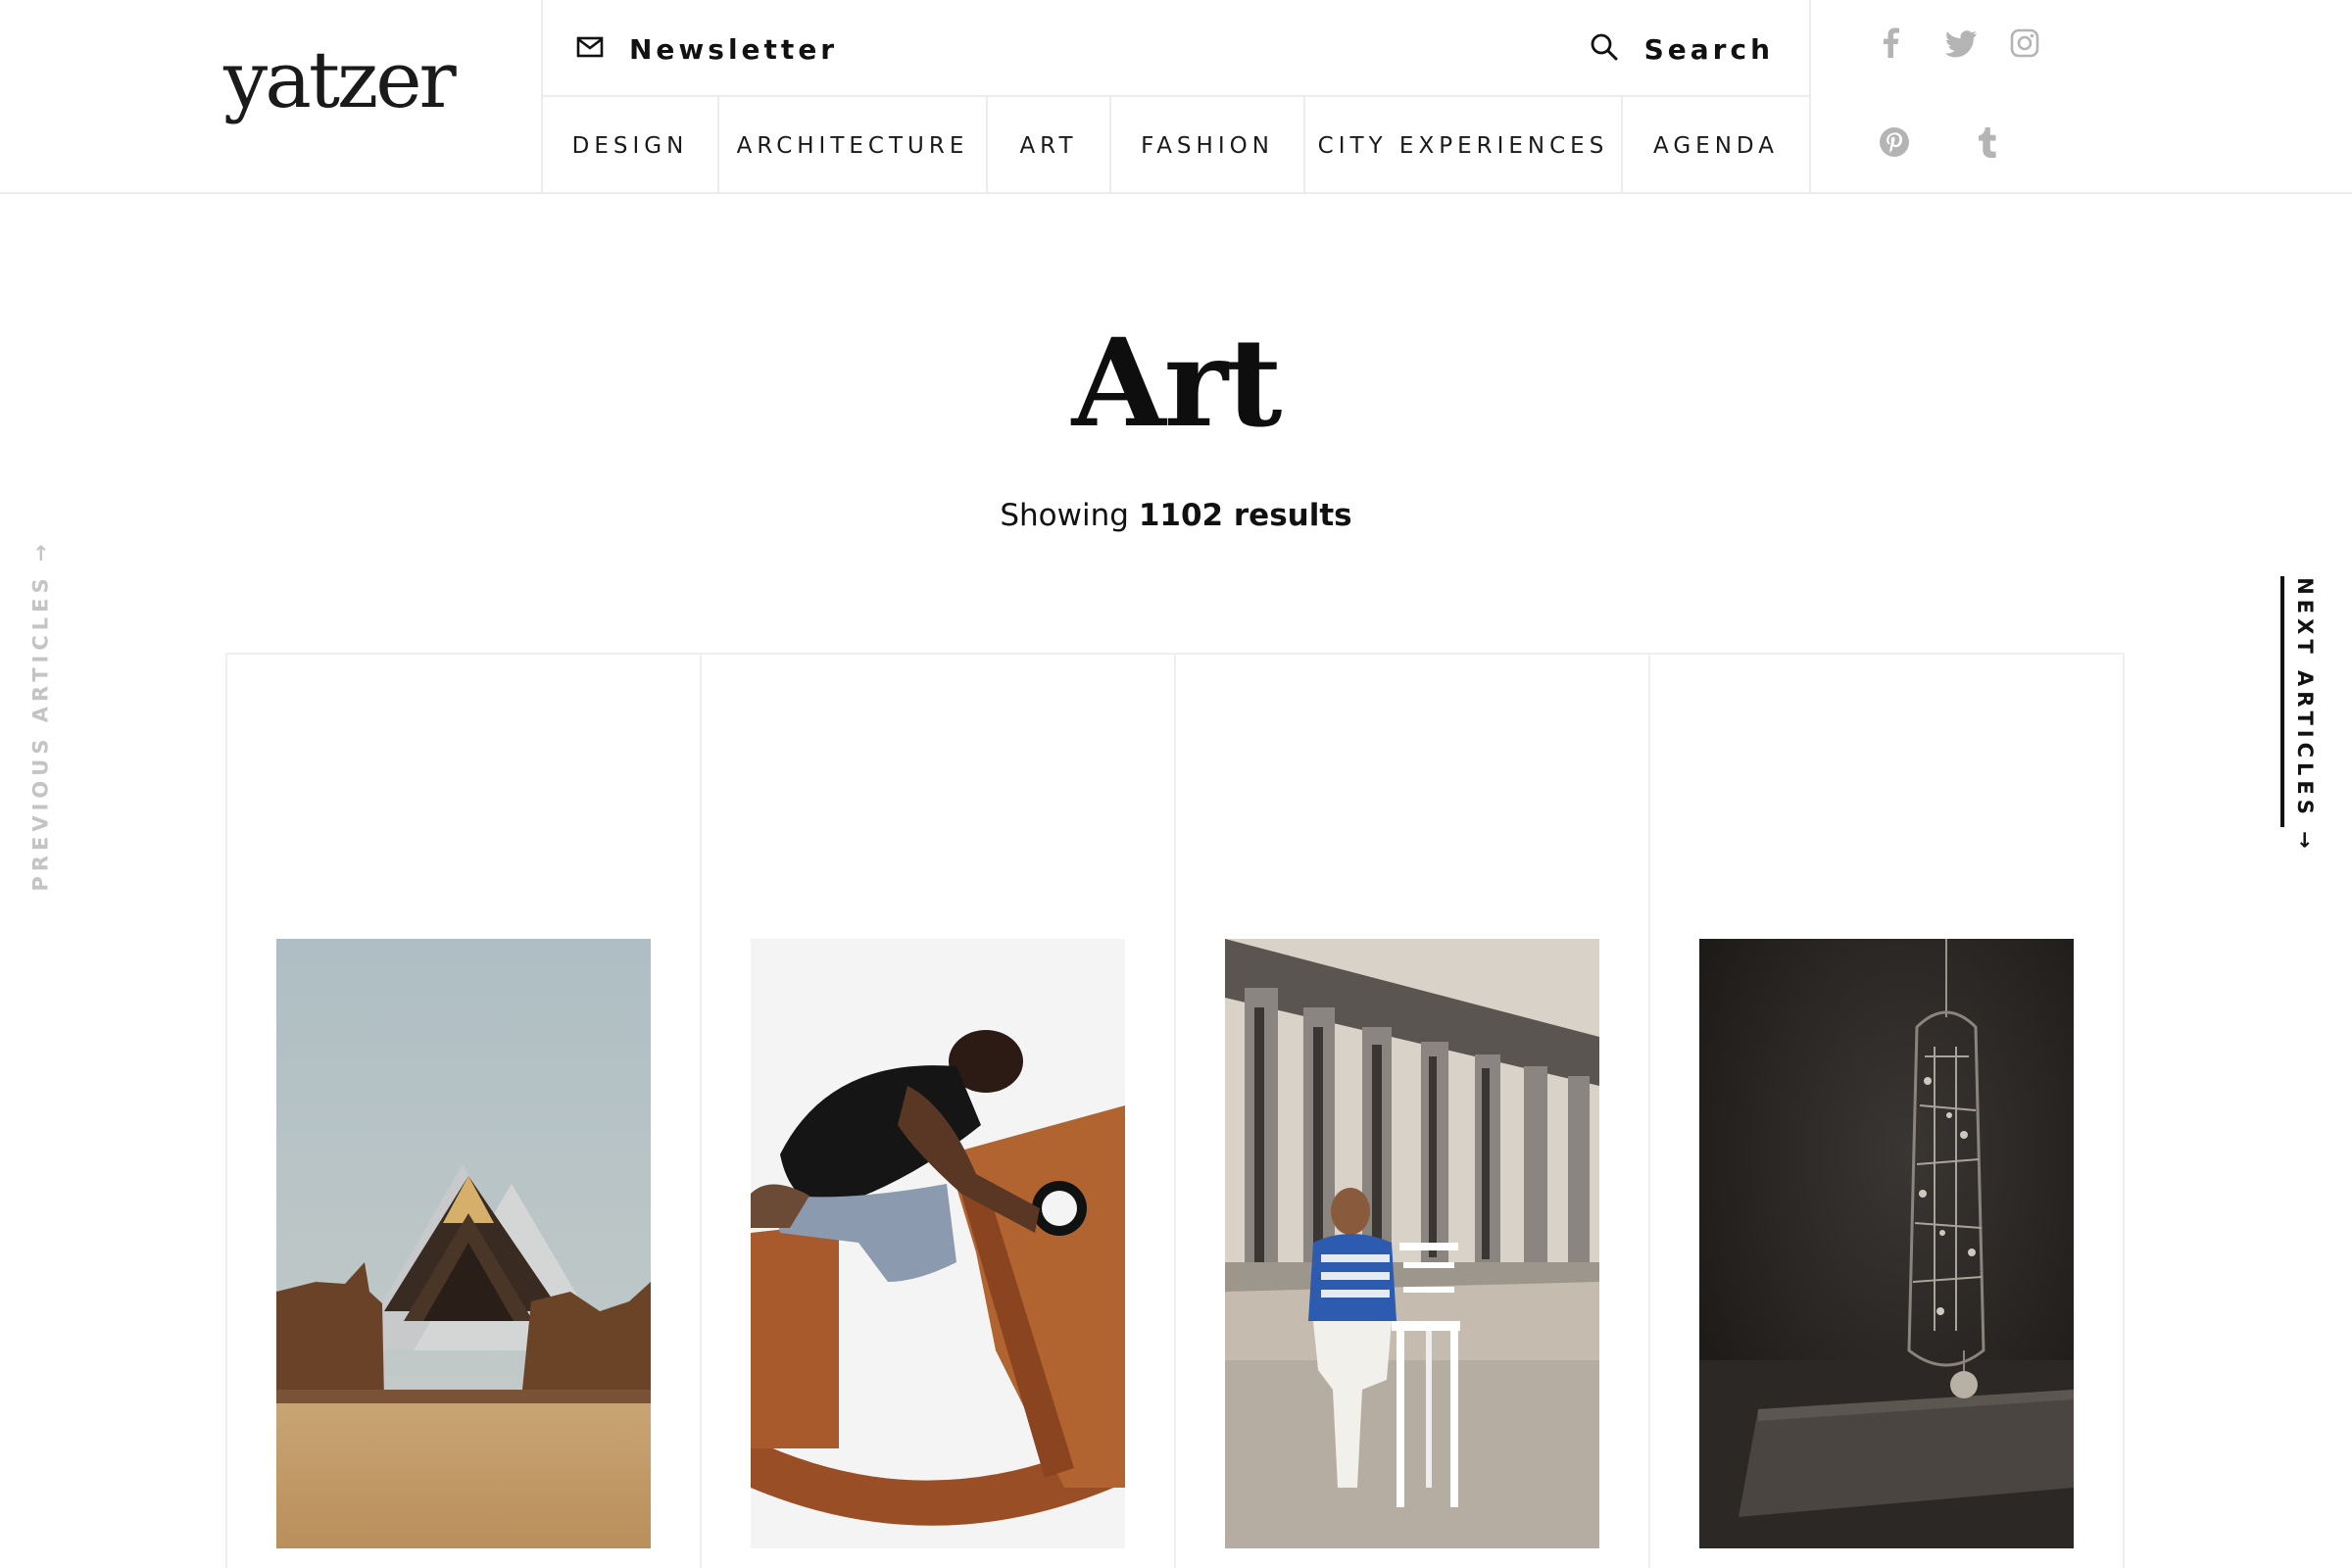  Describe the element at coordinates (1208, 145) in the screenshot. I see `nav-item-fashion: FASHION` at that location.